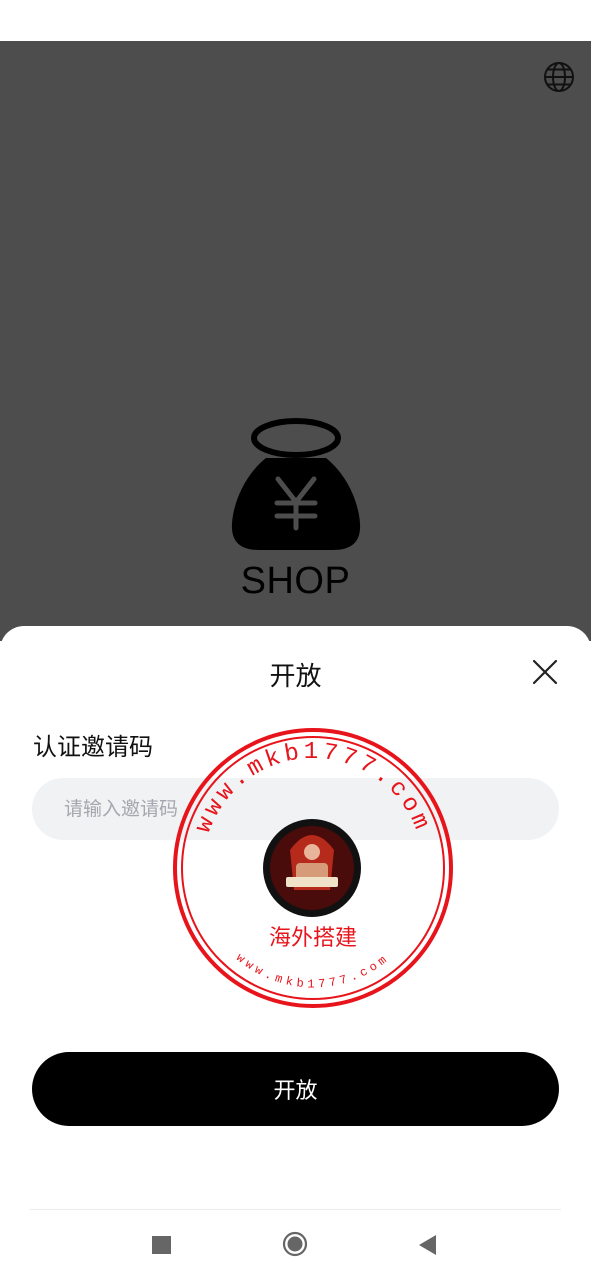  I want to click on square-icon, so click(161, 1245).